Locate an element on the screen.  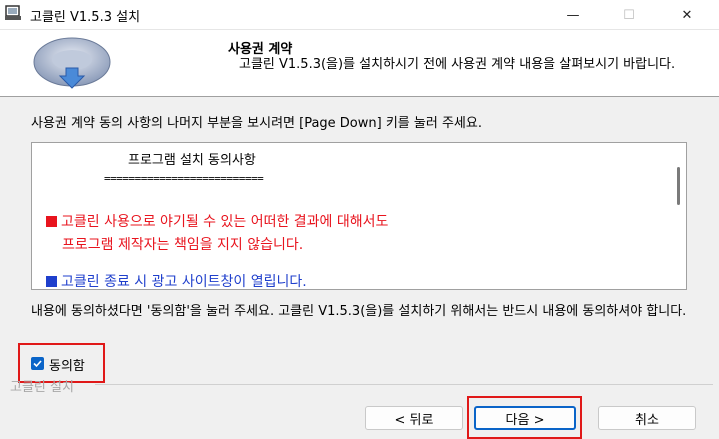
maximize-button: ☐ is located at coordinates (629, 15).